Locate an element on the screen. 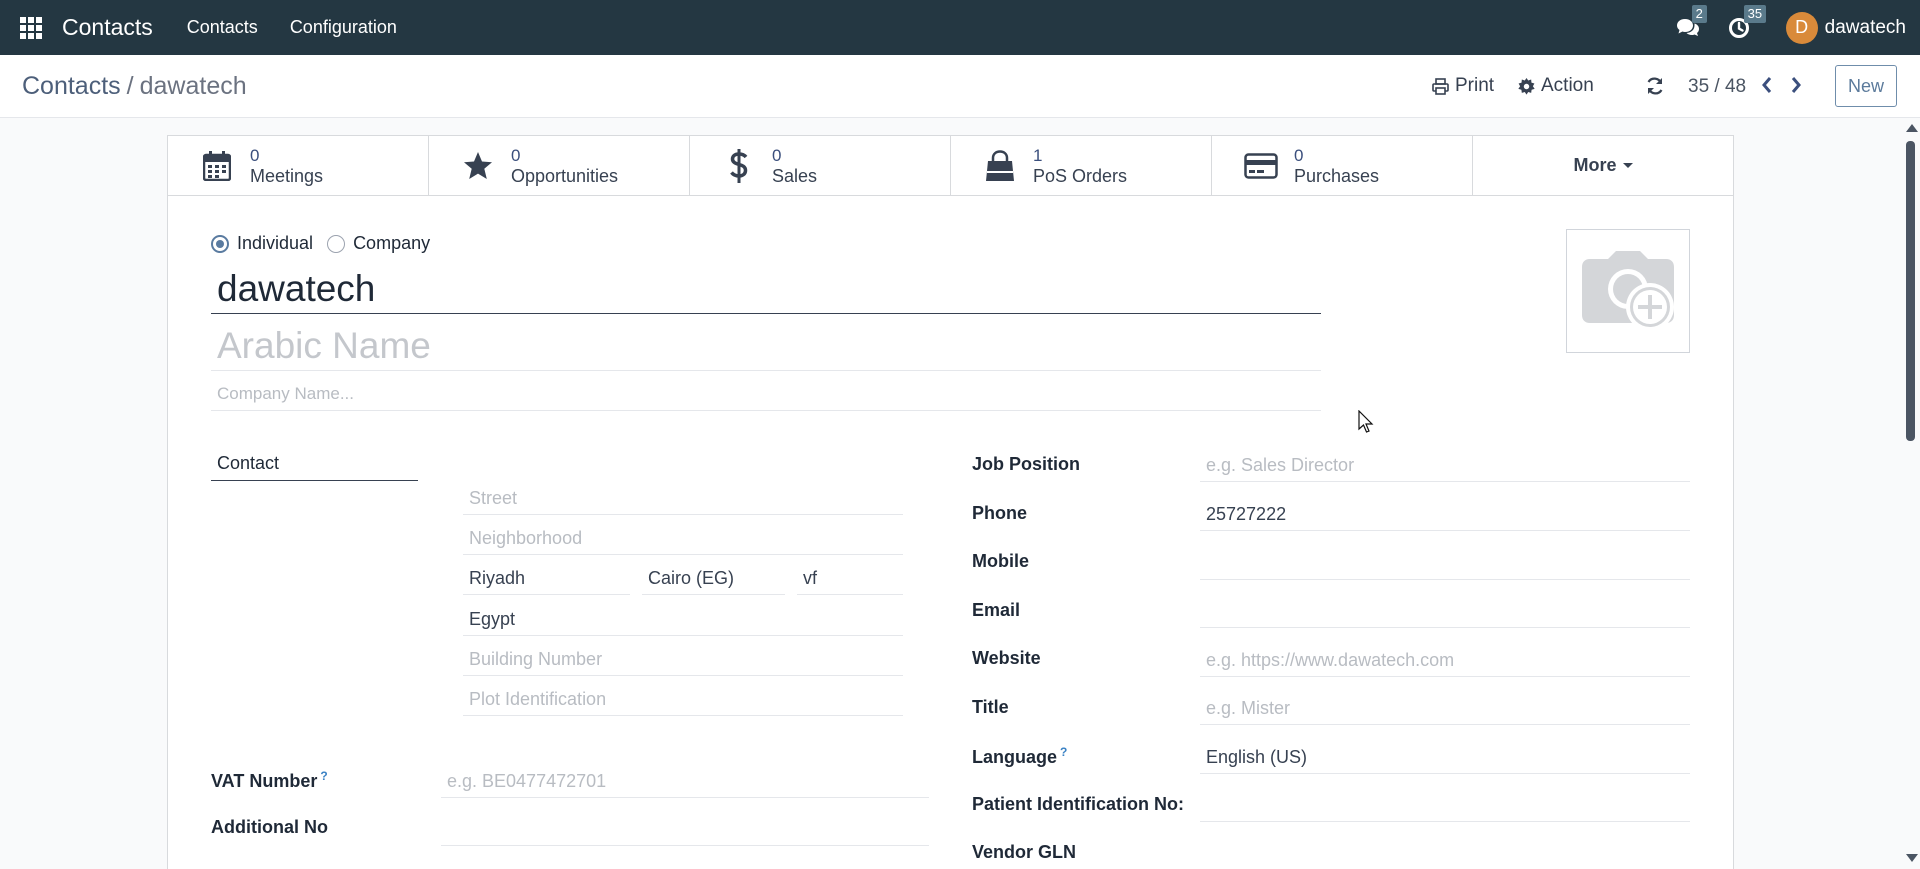  country-select: Egypt is located at coordinates (683, 619).